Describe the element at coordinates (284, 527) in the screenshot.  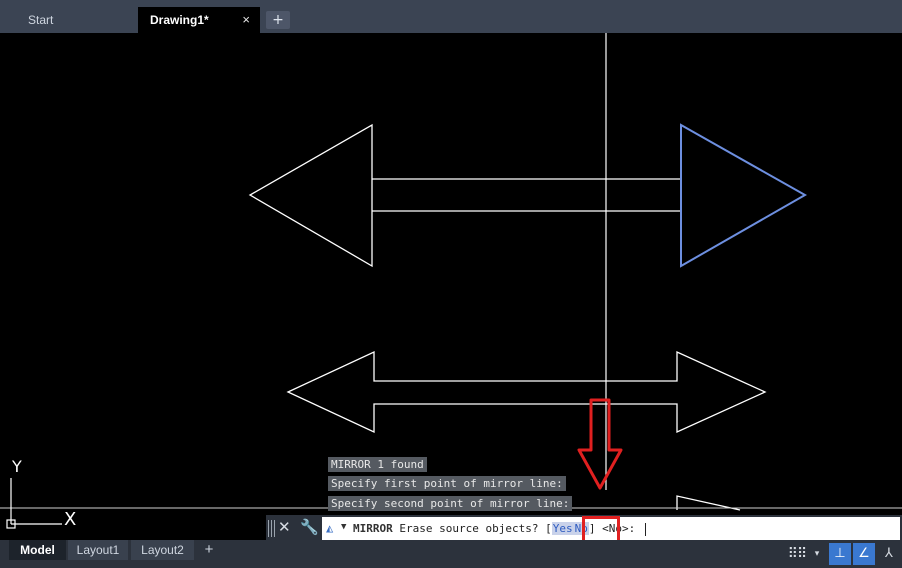
I see `close-icon: ✕` at that location.